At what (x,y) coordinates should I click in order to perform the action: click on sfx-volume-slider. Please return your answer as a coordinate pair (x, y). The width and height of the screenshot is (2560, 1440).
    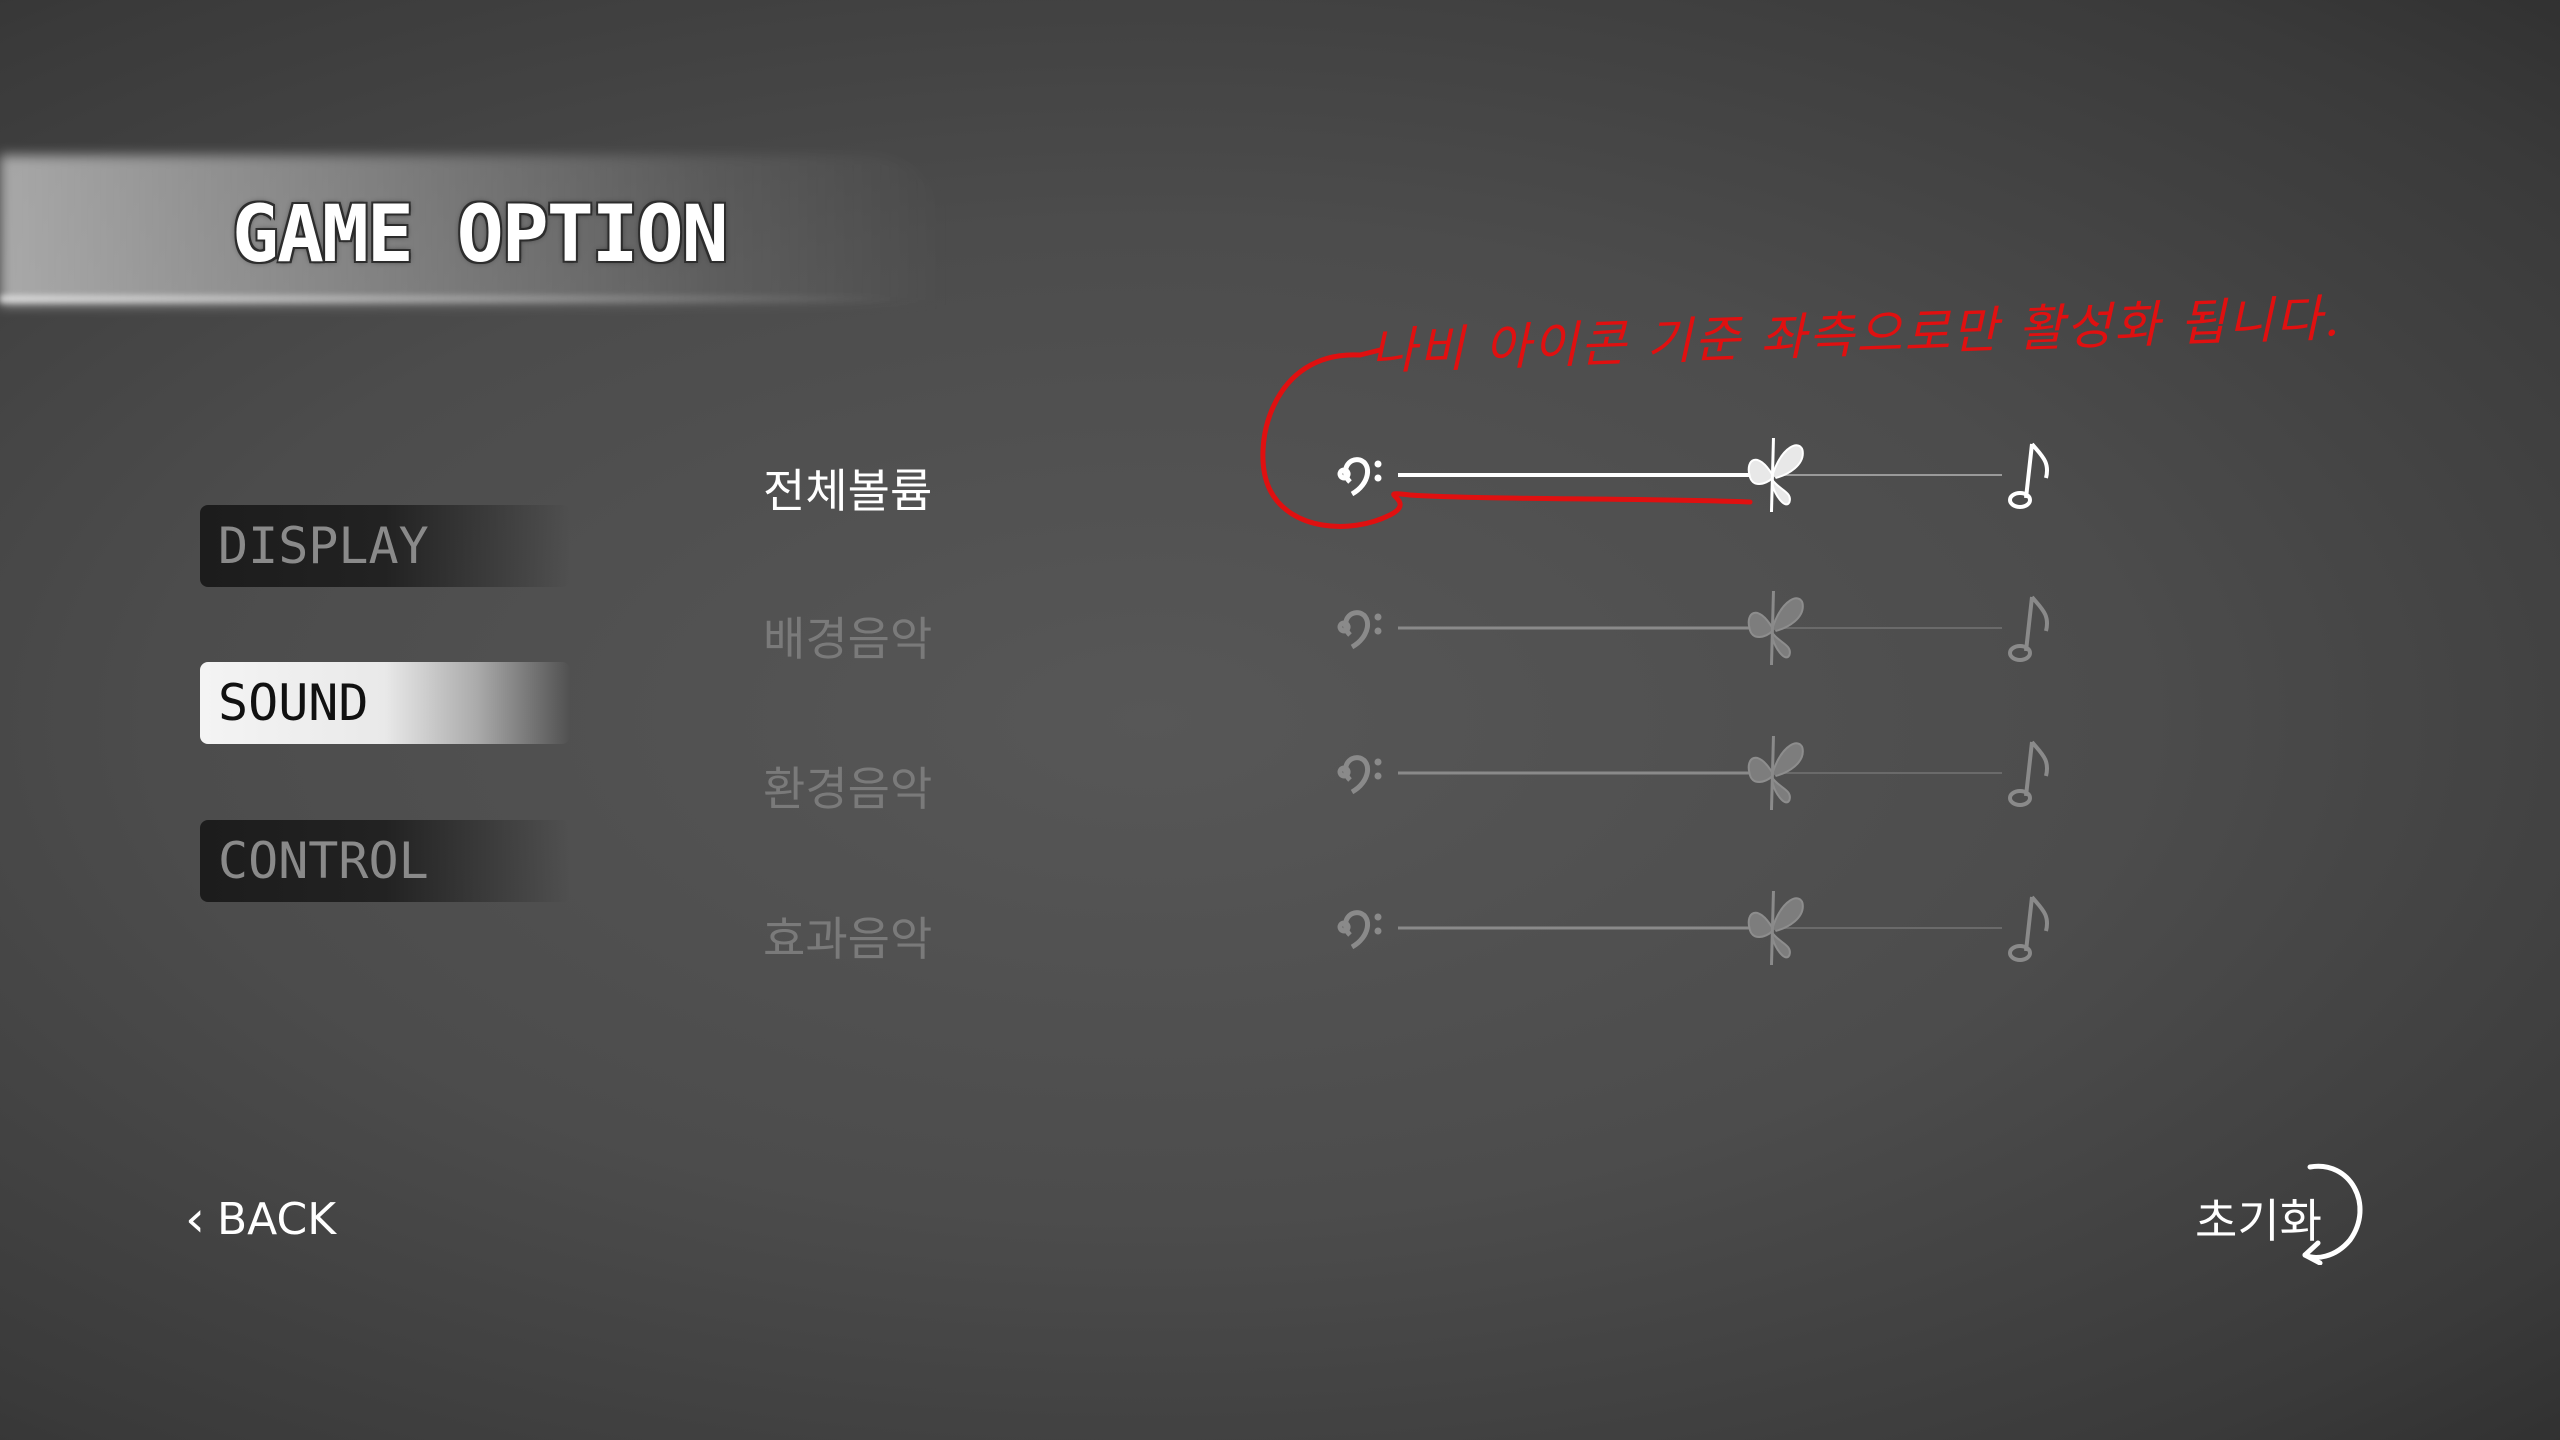
    Looking at the image, I should click on (1700, 928).